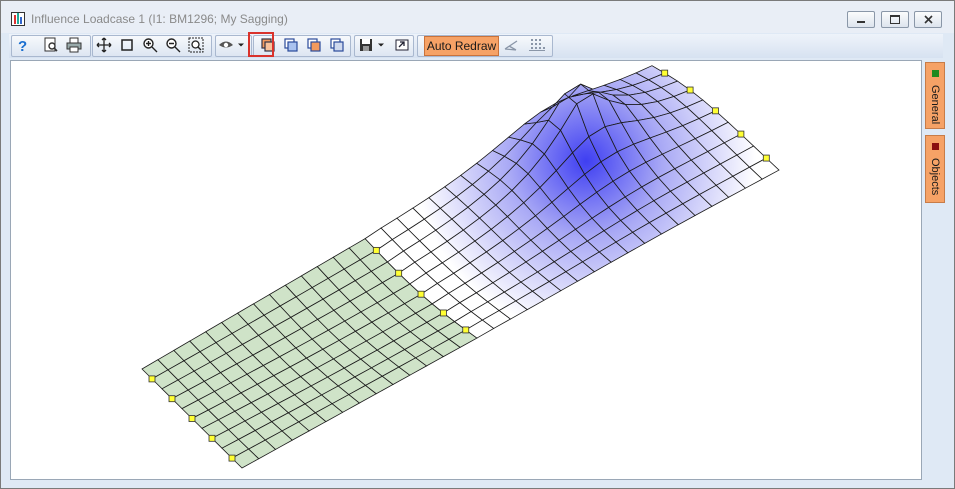 The width and height of the screenshot is (955, 489). I want to click on display-mode-3-icon, so click(314, 45).